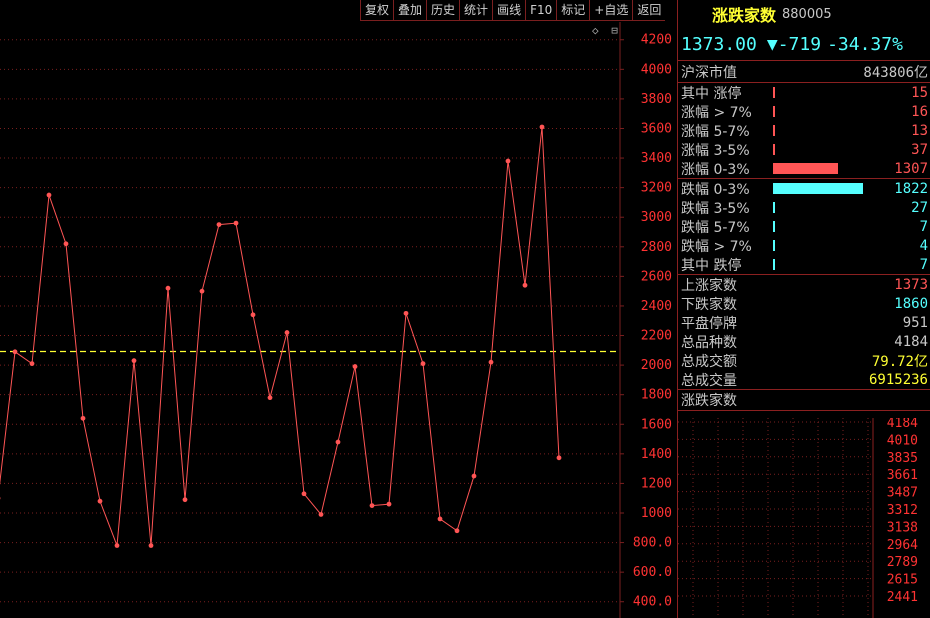  What do you see at coordinates (715, 189) in the screenshot?
I see `down_rows-label: 跌幅 0-3%` at bounding box center [715, 189].